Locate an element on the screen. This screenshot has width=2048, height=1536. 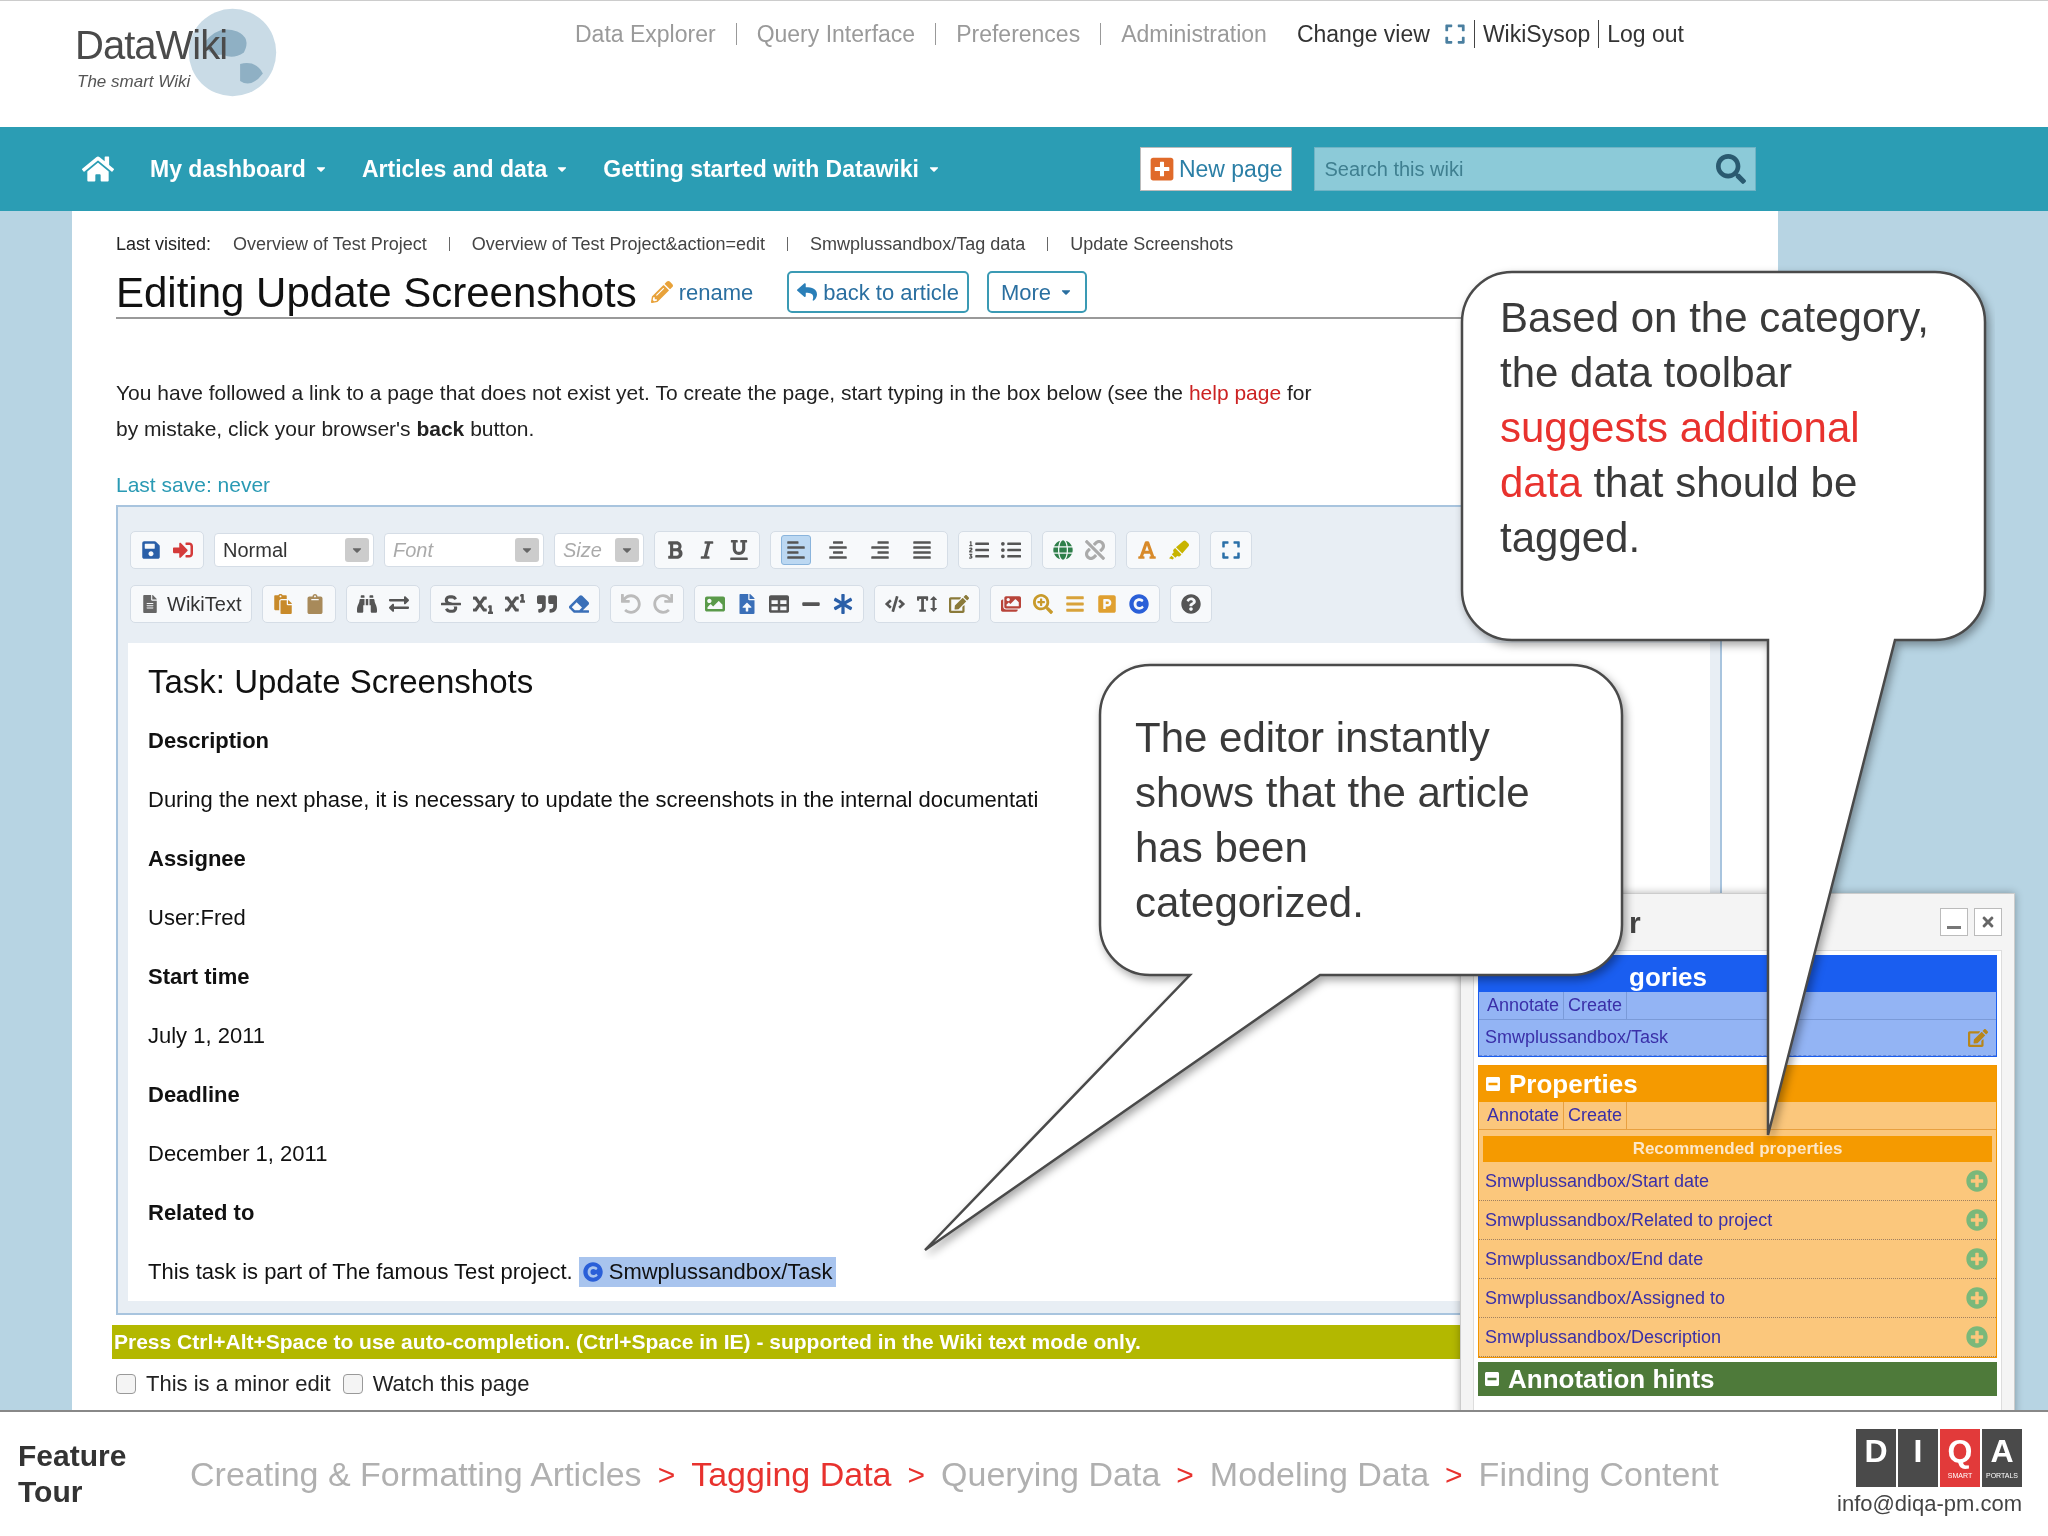
align-button is located at coordinates (796, 550).